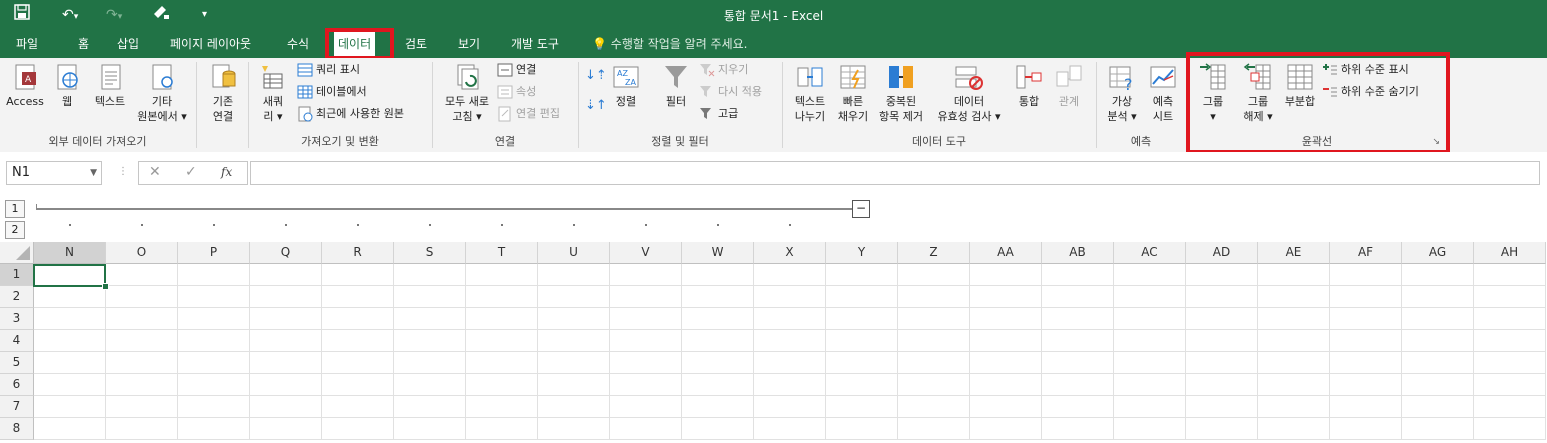 This screenshot has height=443, width=1547. I want to click on column-header: Q, so click(286, 253).